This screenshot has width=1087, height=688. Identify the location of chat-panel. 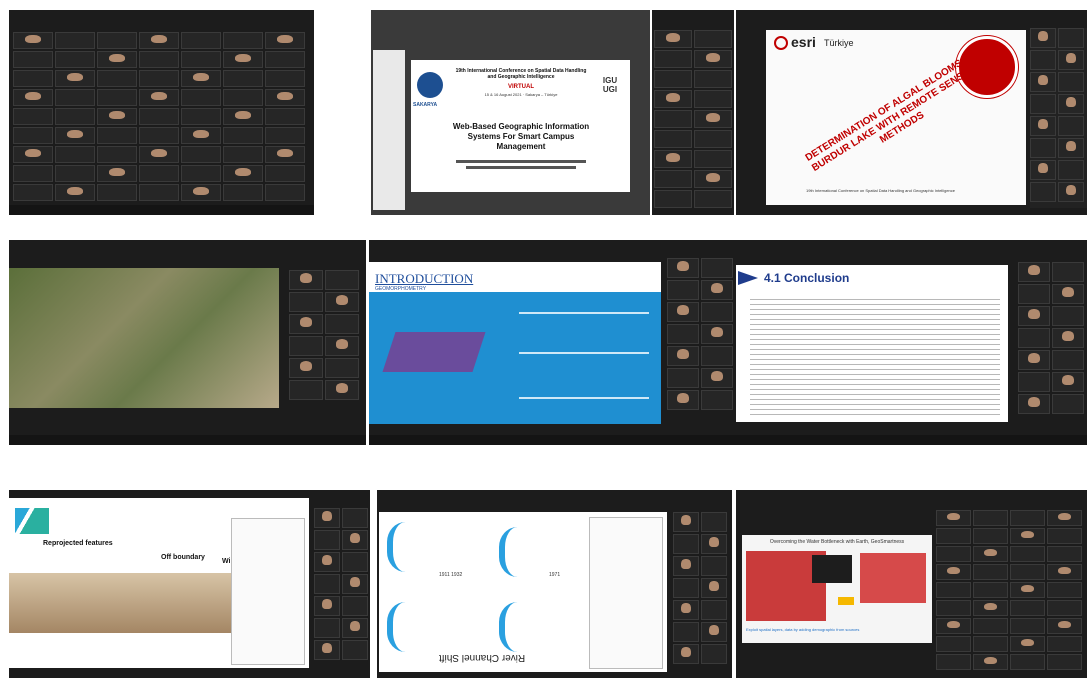
(626, 593).